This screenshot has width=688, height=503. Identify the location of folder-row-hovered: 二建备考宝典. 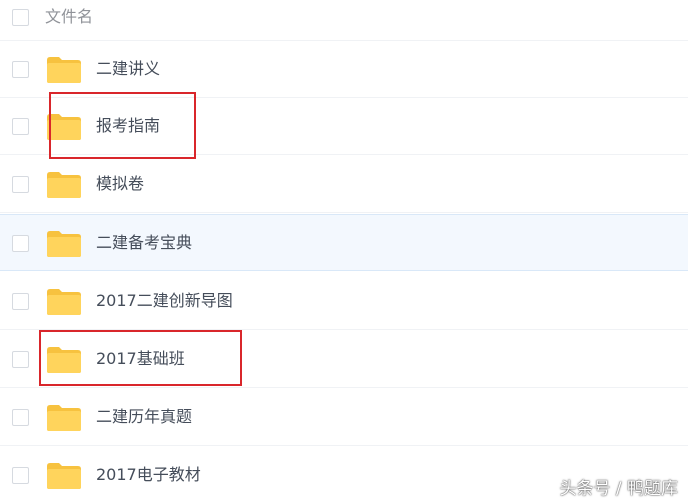
(344, 242).